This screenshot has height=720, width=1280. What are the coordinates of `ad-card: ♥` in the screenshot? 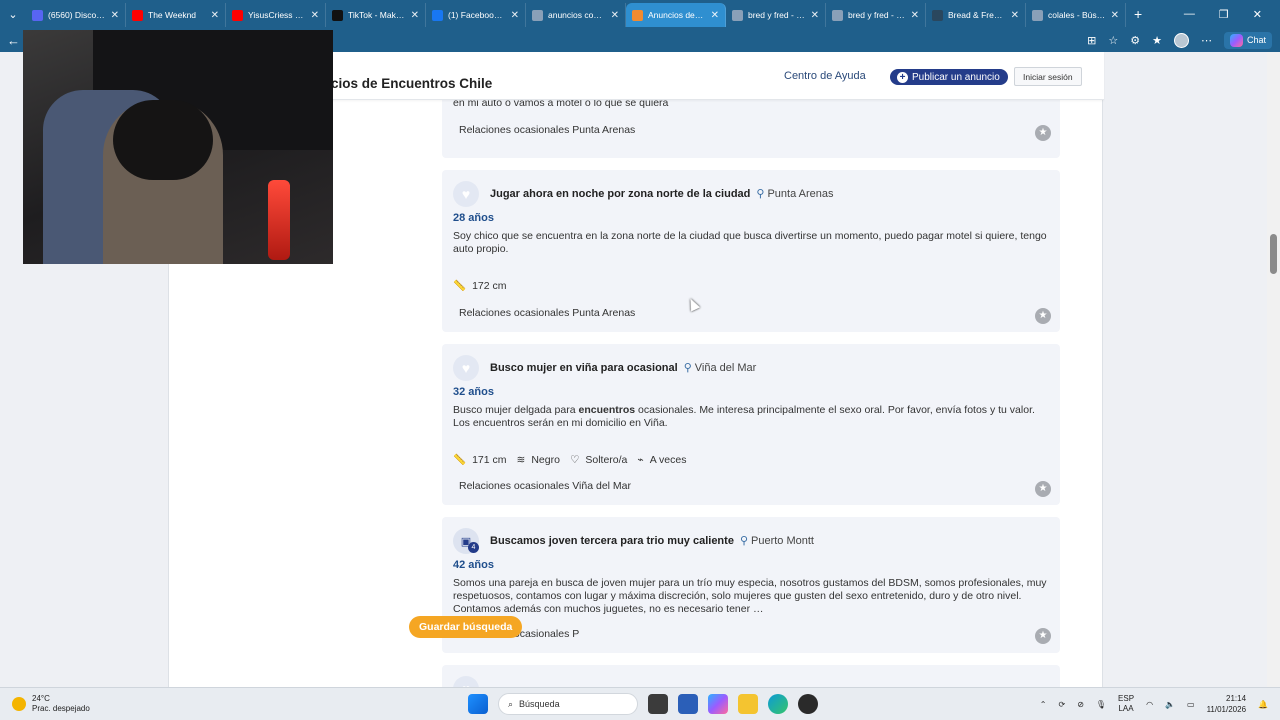 It's located at (751, 676).